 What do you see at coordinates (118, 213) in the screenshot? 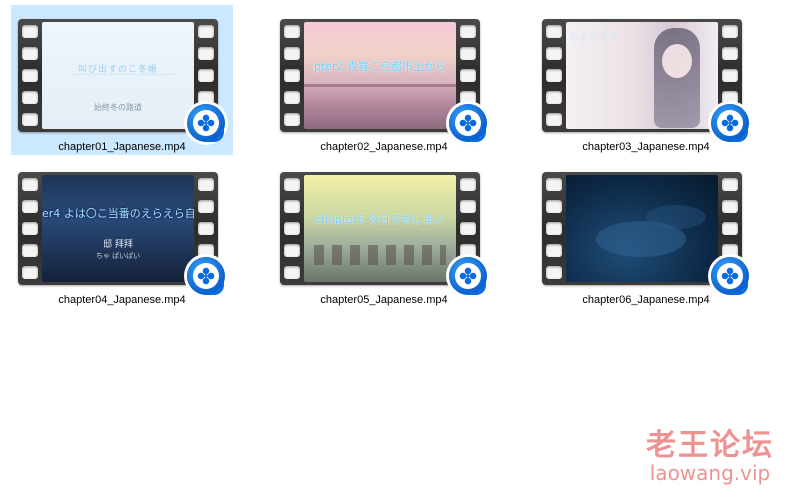
I see `thumbnail-subtitle: er4 よは〇こ当番のえらえら自宅` at bounding box center [118, 213].